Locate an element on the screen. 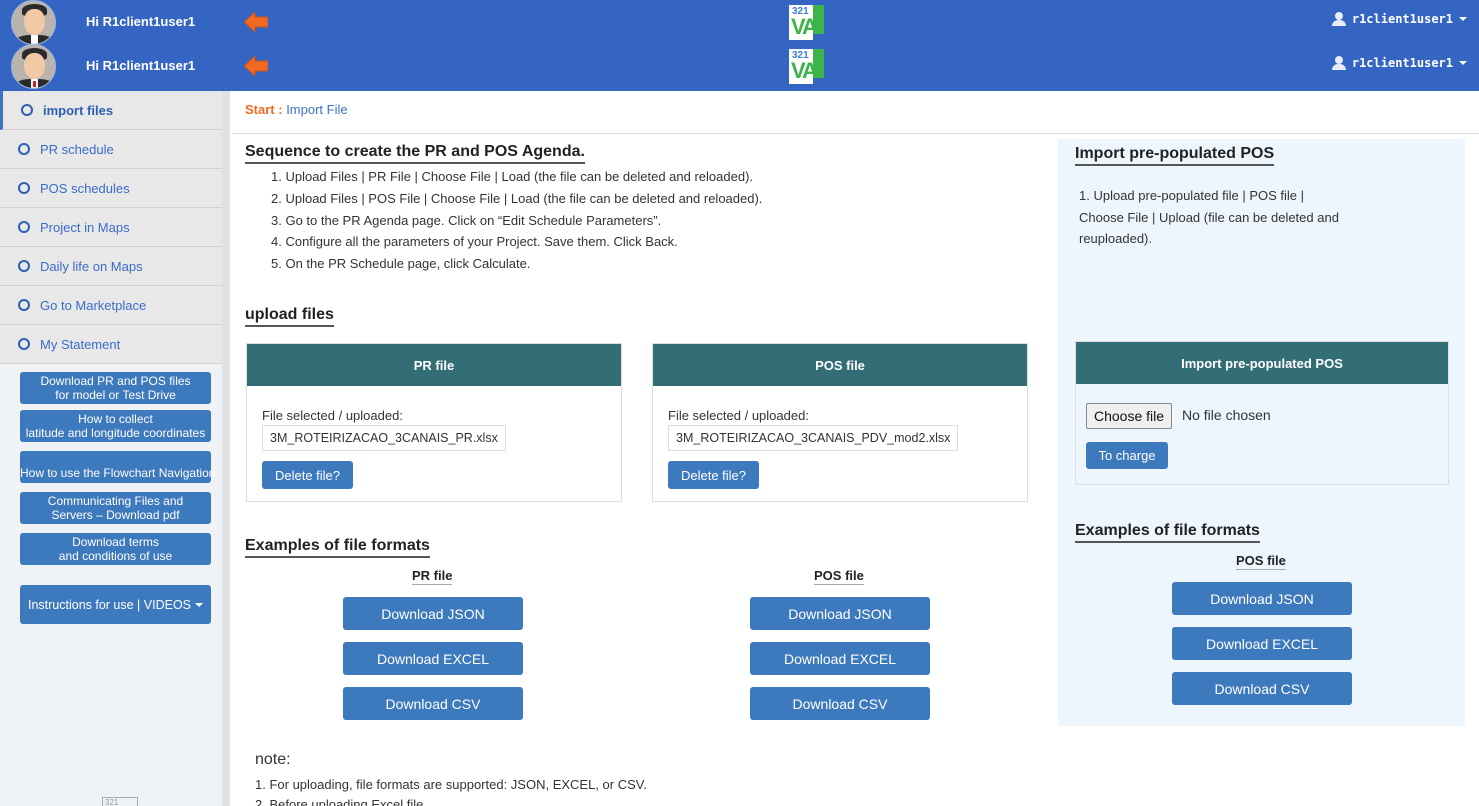 Image resolution: width=1479 pixels, height=806 pixels. panel-header: POS file is located at coordinates (840, 365).